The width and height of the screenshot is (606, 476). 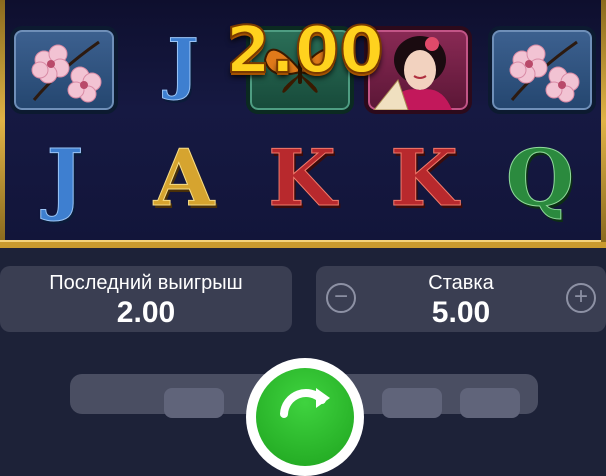 I want to click on control-button-left, so click(x=194, y=403).